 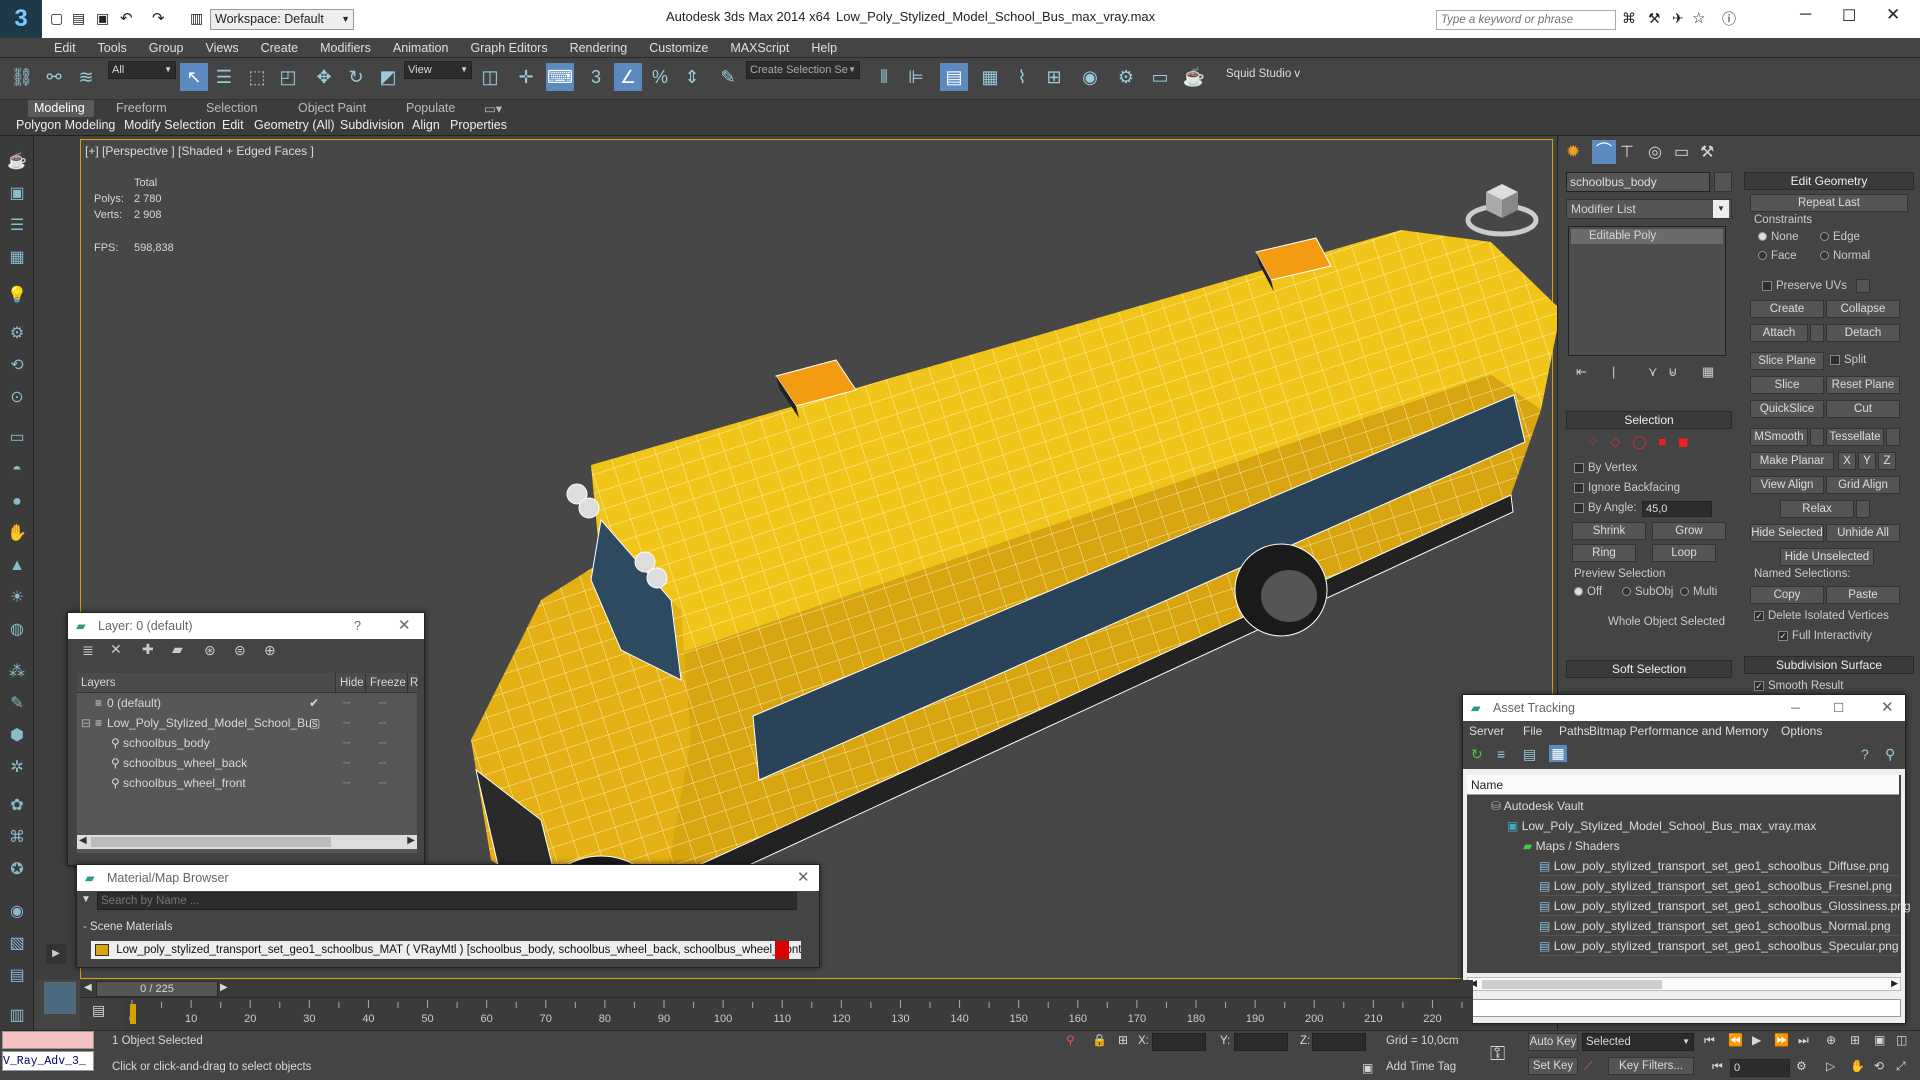 What do you see at coordinates (1090, 77) in the screenshot?
I see `material-editor-icon: ◉` at bounding box center [1090, 77].